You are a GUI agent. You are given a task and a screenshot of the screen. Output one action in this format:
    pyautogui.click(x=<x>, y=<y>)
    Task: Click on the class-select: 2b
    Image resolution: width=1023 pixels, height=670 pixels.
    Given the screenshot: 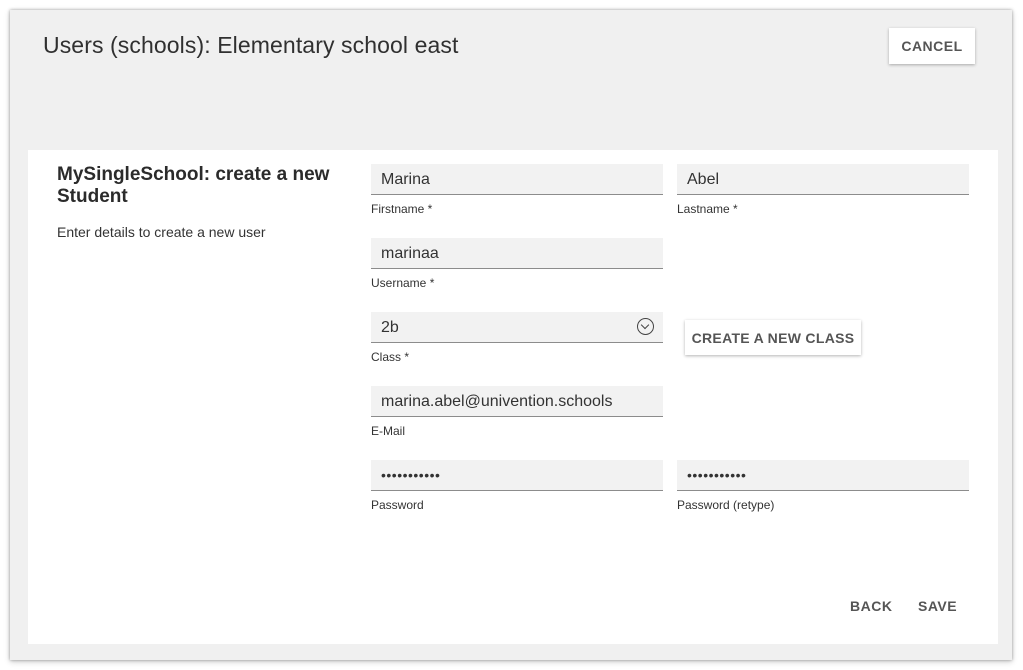 What is the action you would take?
    pyautogui.click(x=517, y=327)
    